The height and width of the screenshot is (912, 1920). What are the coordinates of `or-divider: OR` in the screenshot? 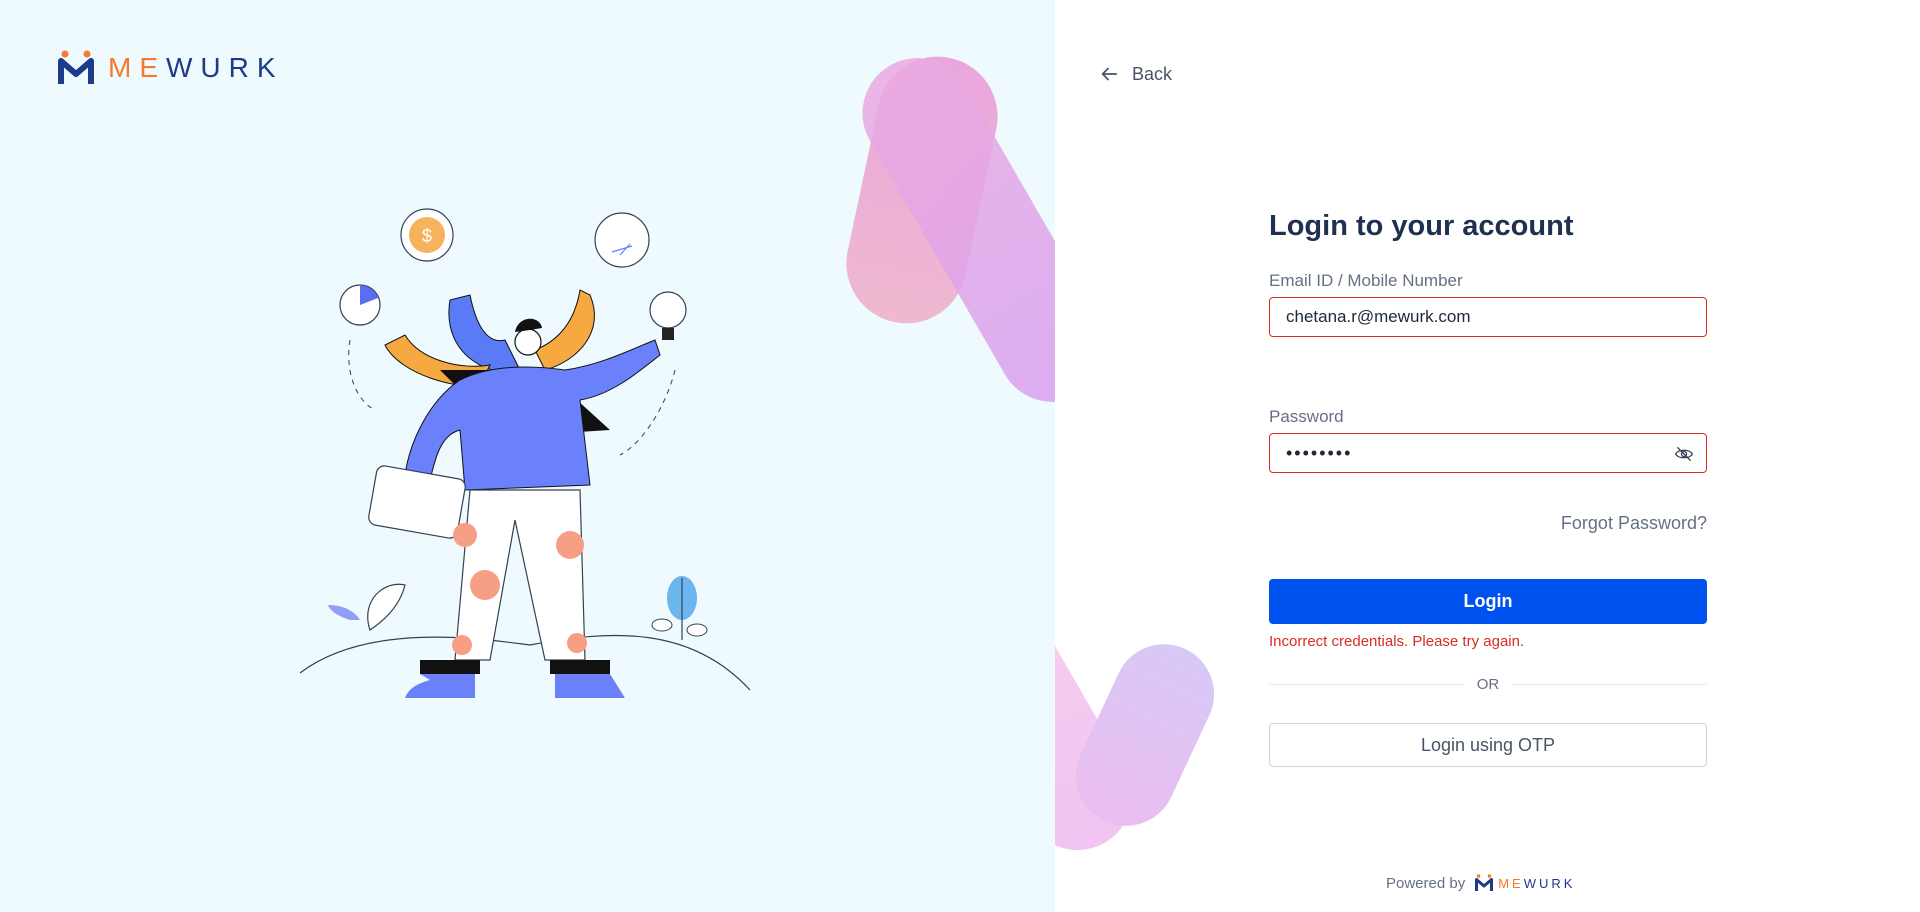 It's located at (1488, 684).